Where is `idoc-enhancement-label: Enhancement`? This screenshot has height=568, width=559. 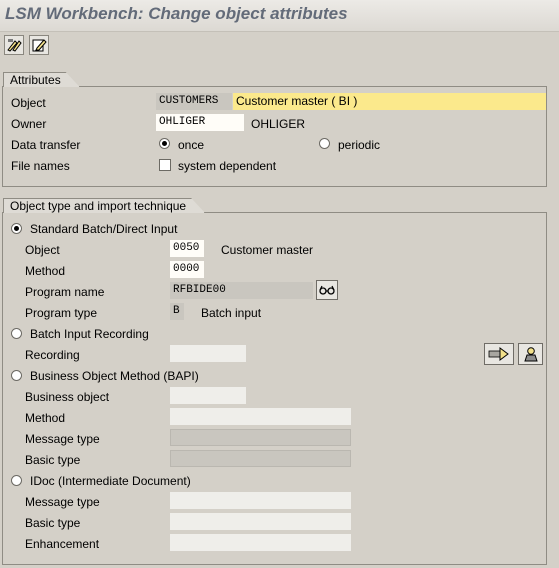 idoc-enhancement-label: Enhancement is located at coordinates (62, 544).